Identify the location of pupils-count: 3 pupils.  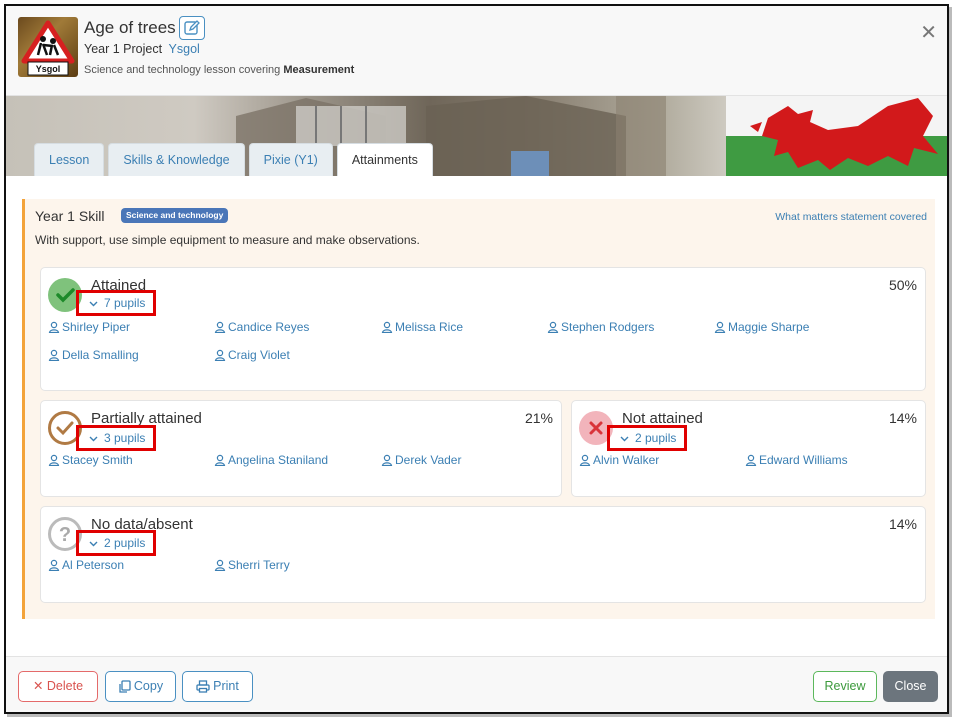
(125, 438).